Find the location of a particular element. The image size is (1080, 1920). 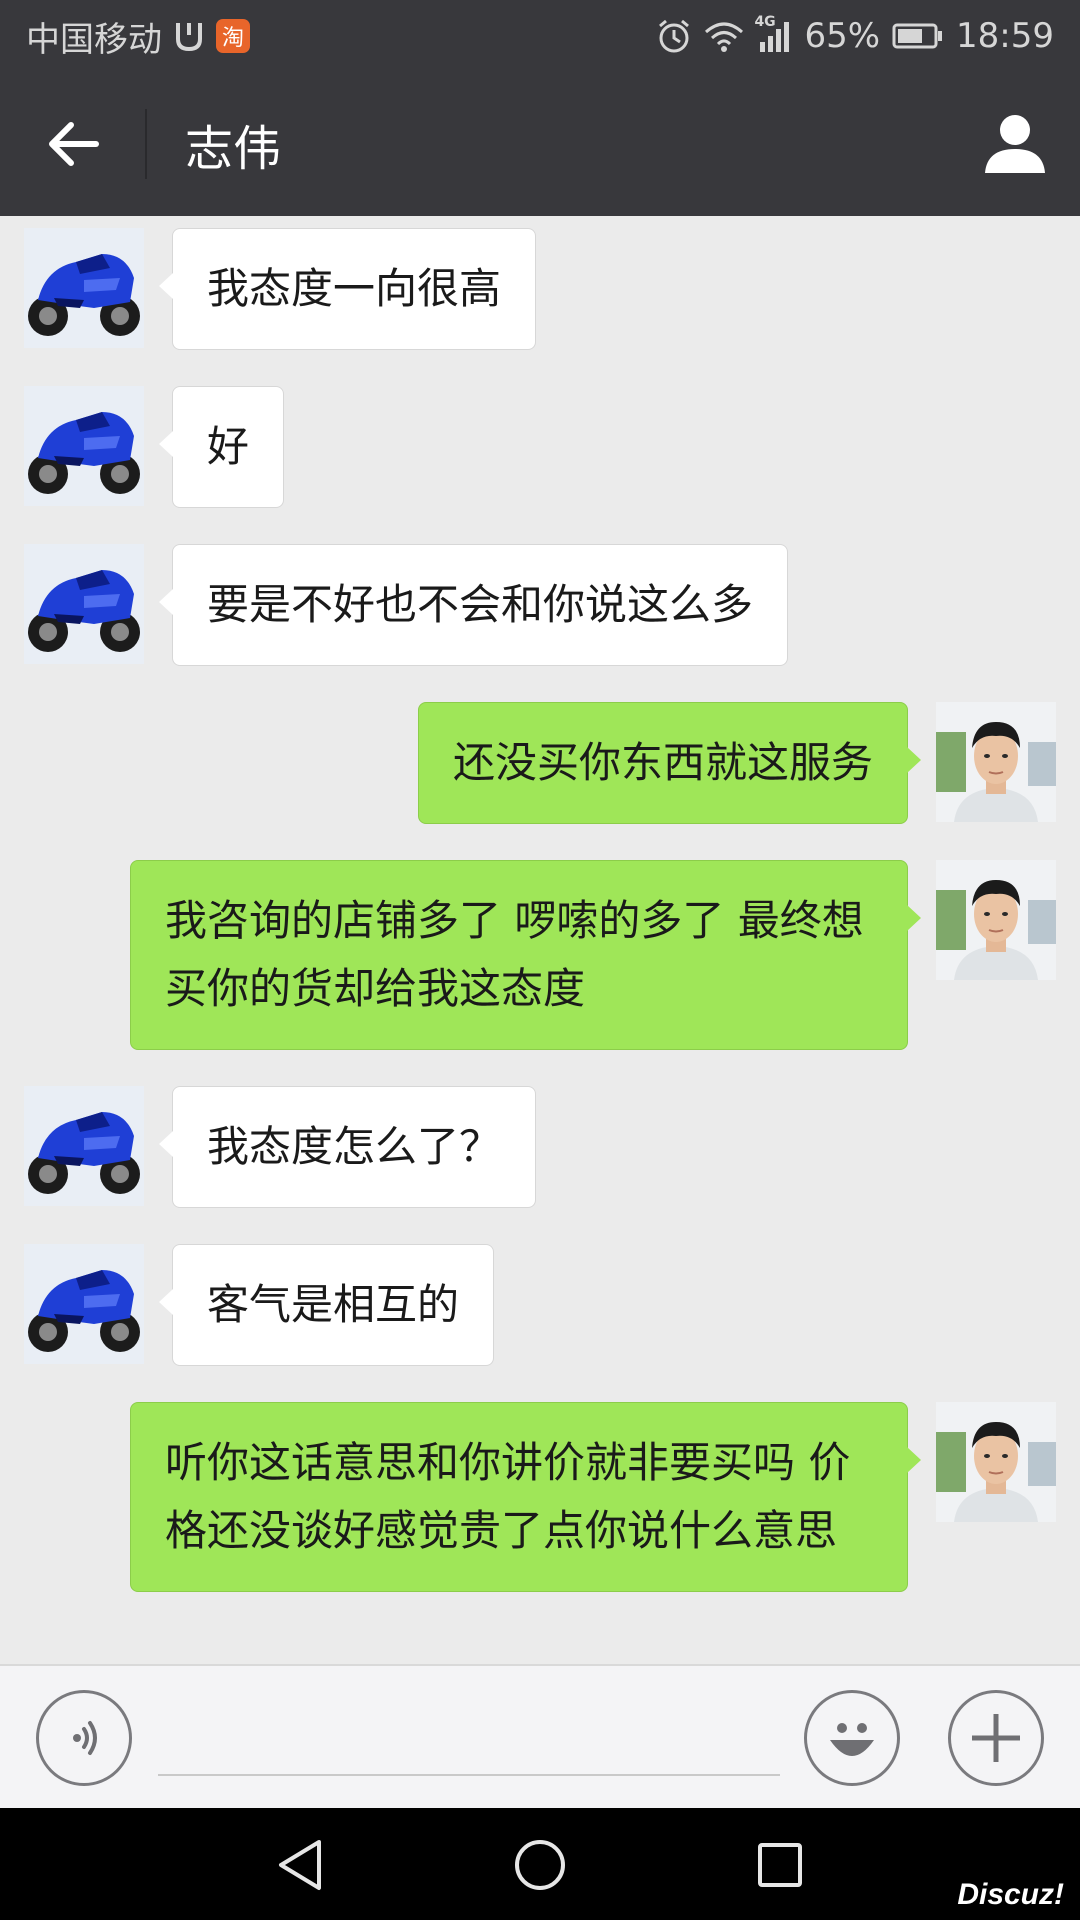

nav-home-button is located at coordinates (540, 1865).